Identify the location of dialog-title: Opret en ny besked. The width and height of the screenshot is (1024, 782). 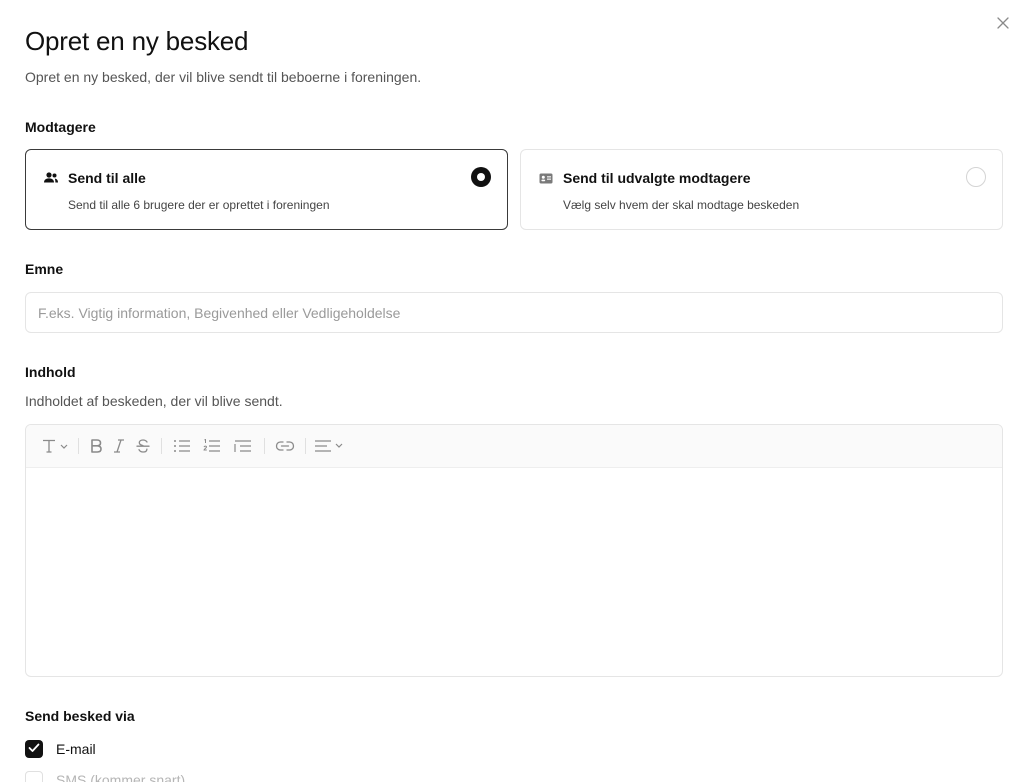
(137, 41).